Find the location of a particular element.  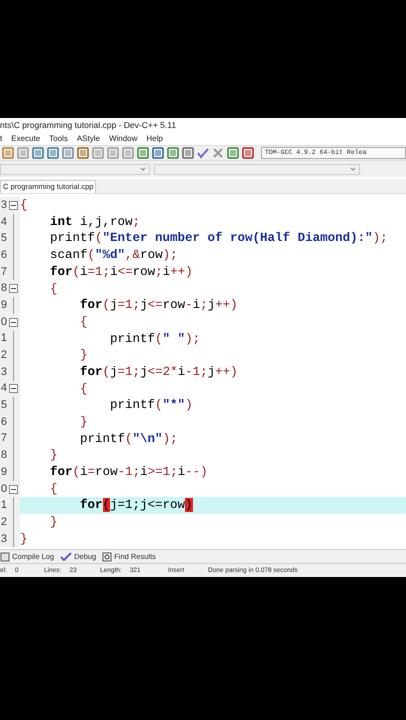

code-line: printf("Enter number of row(Half Diamond):"); is located at coordinates (218, 238).